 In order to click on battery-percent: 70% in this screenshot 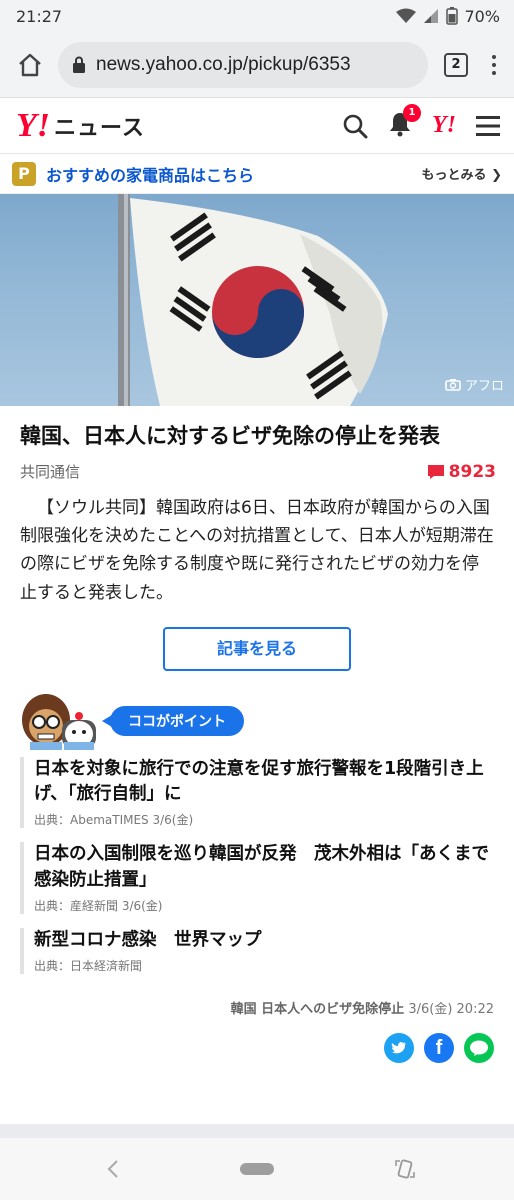, I will do `click(482, 16)`.